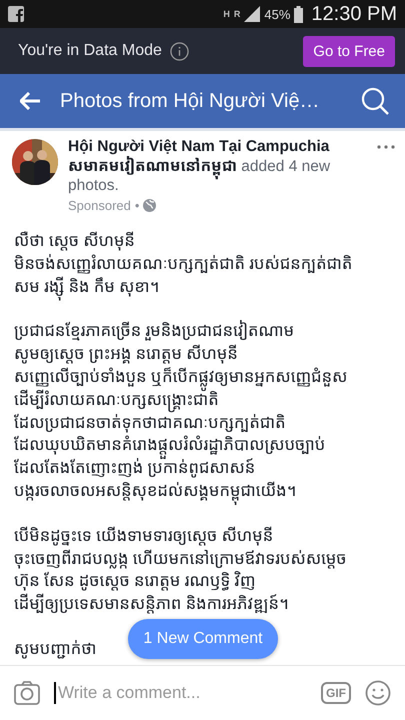 This screenshot has width=405, height=720. Describe the element at coordinates (200, 166) in the screenshot. I see `post-header-text: Hội Người Việt Nam Tại Campuchia សមាគមវៀតណាមនៅកម្ពុជា added 4 new photos.` at that location.